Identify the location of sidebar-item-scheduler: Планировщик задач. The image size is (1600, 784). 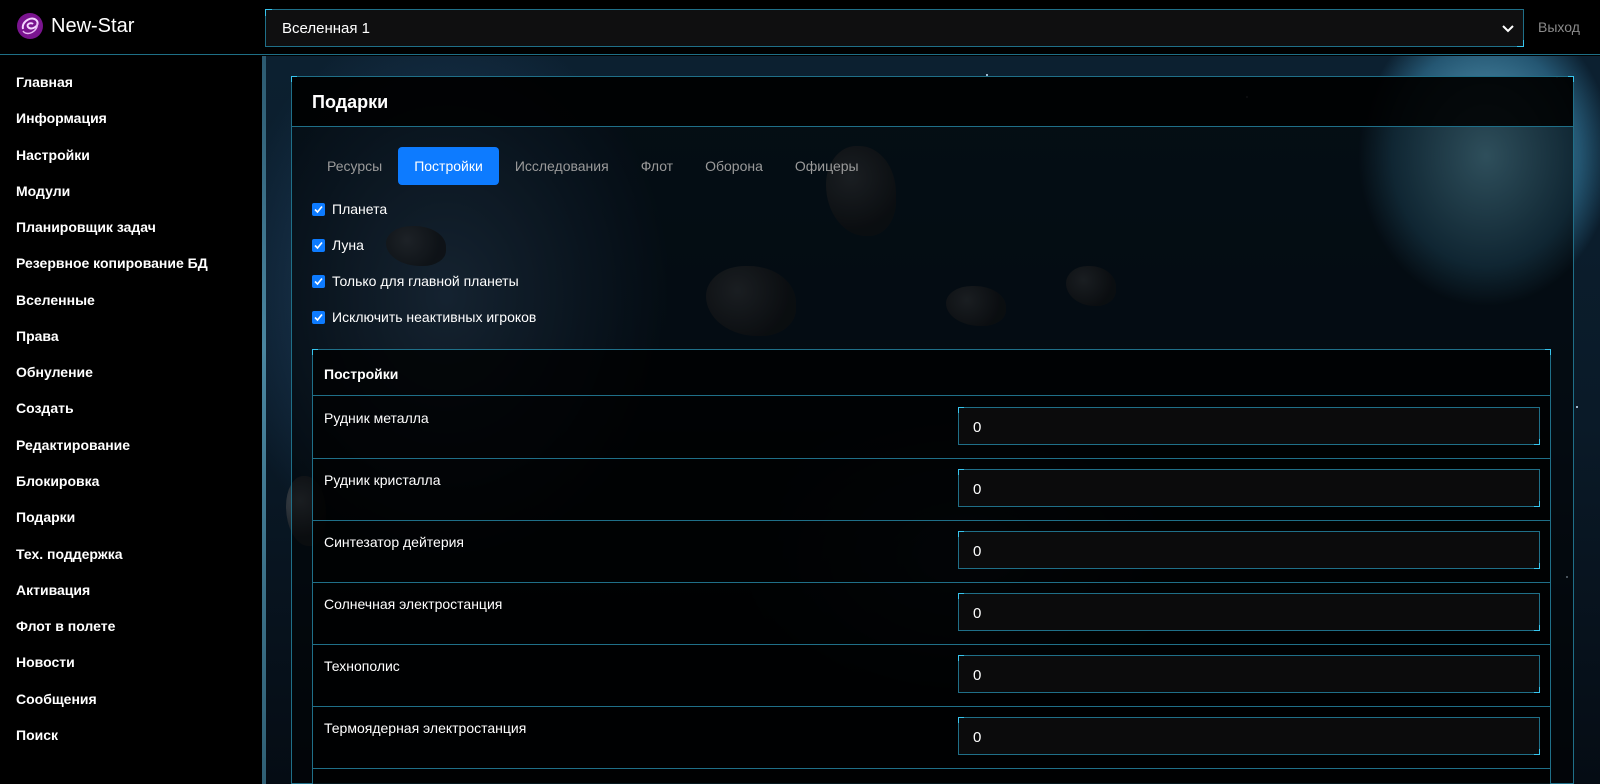
(86, 227).